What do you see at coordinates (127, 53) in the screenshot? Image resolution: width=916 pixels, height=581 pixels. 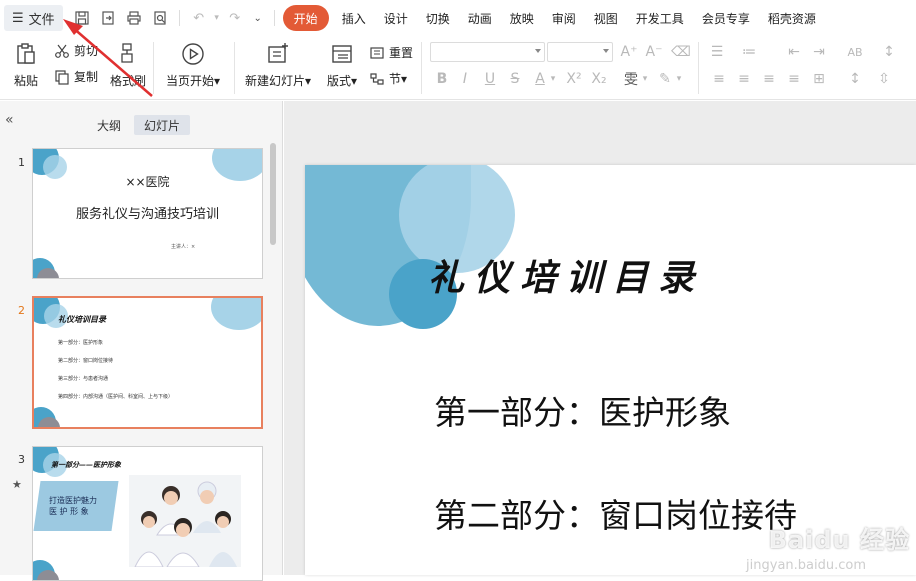 I see `brush-icon` at bounding box center [127, 53].